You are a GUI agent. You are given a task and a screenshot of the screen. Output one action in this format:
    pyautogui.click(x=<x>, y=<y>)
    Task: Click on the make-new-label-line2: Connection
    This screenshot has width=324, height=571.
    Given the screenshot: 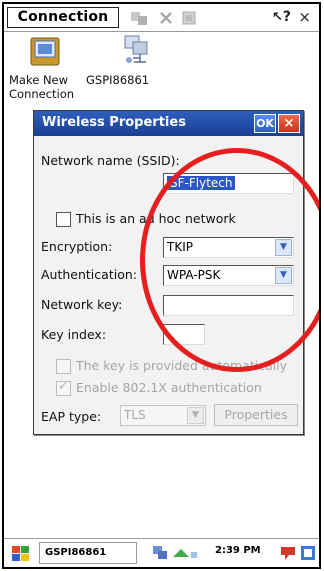 What is the action you would take?
    pyautogui.click(x=42, y=94)
    